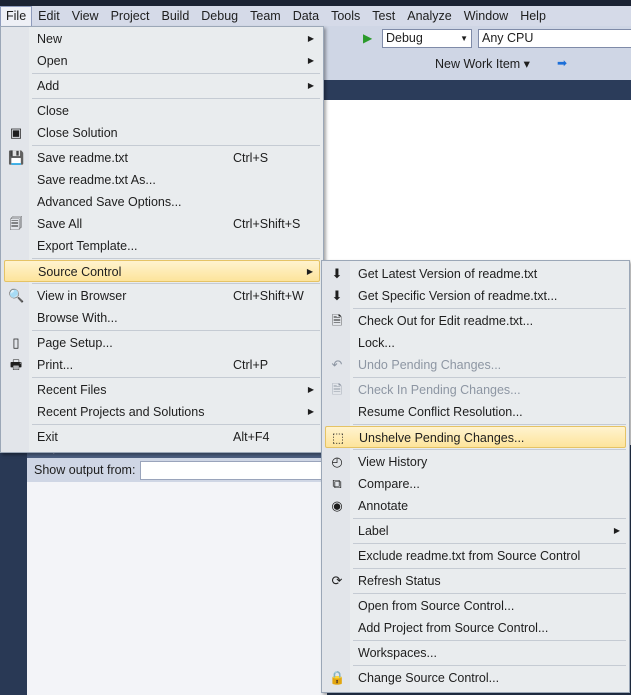  I want to click on menu-item-recent-files: Recent Files ▶, so click(162, 390).